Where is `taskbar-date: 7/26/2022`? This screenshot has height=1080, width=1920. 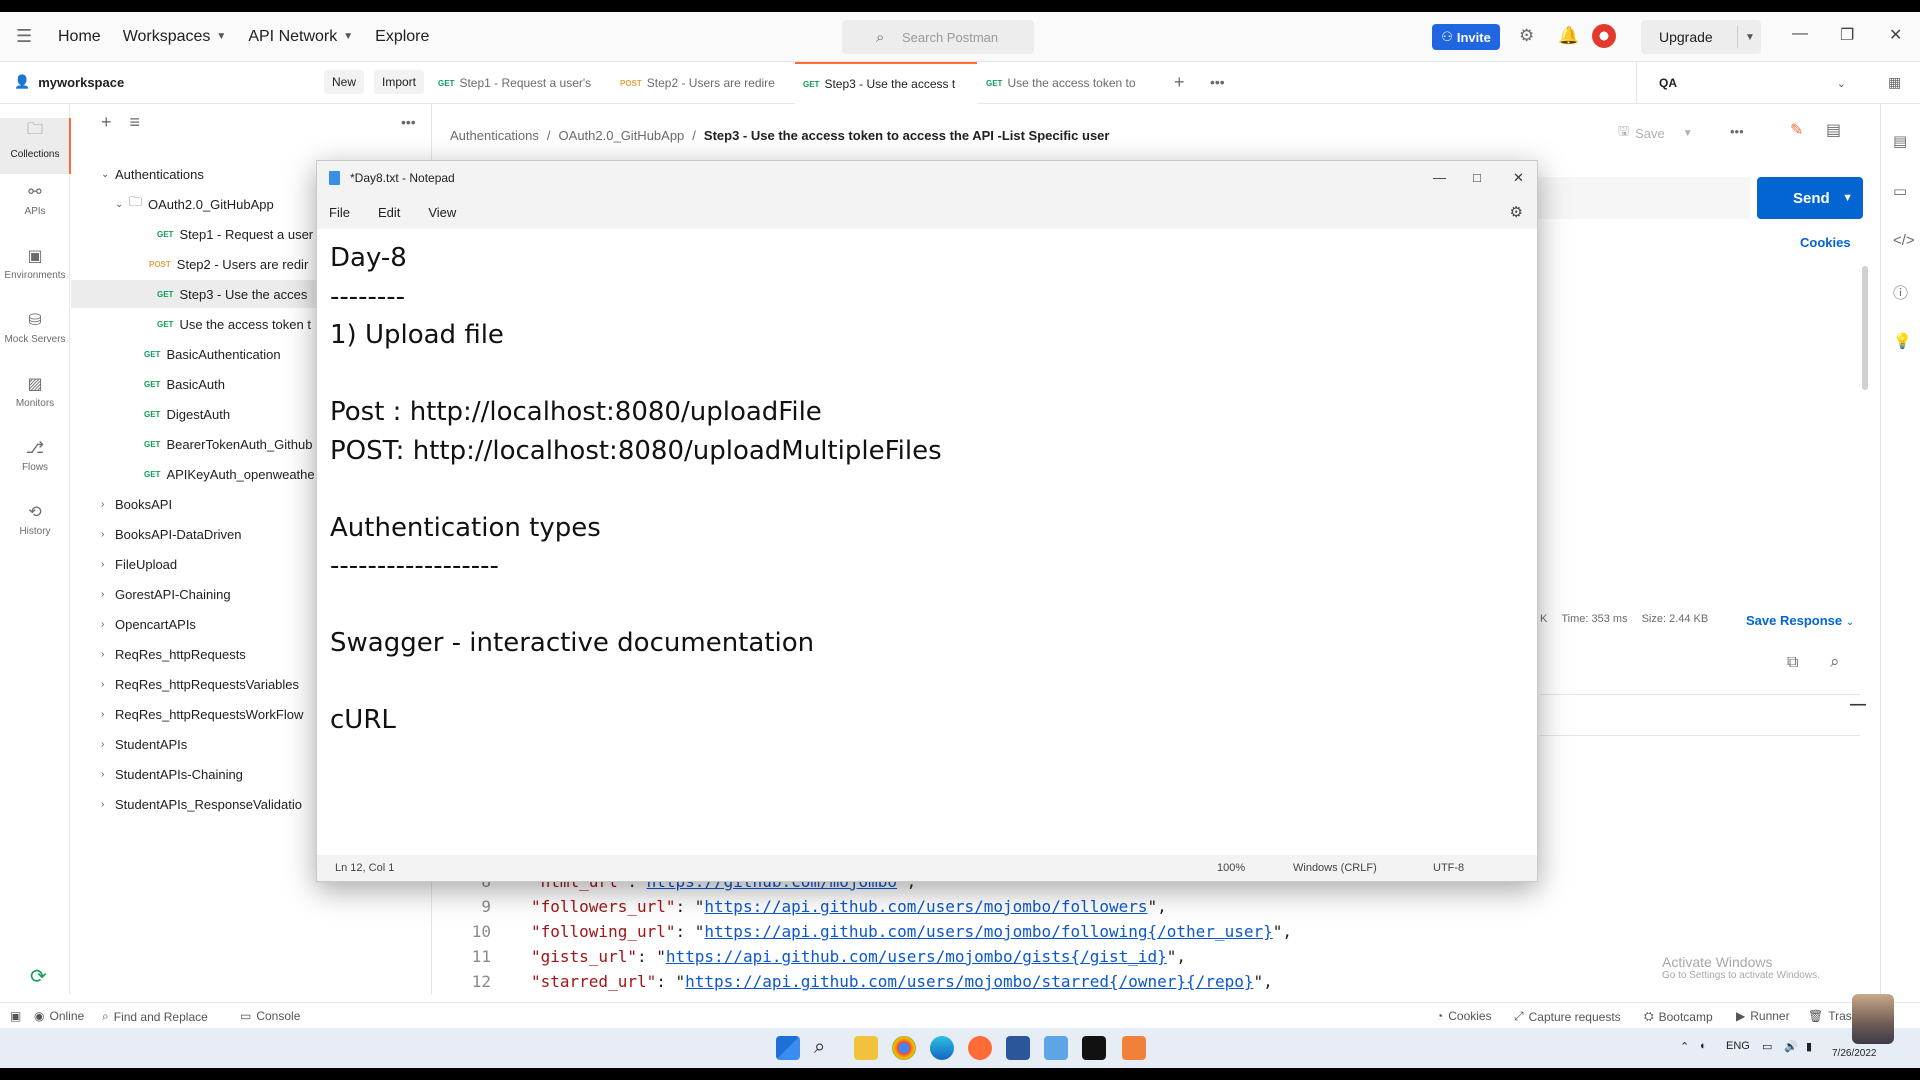 taskbar-date: 7/26/2022 is located at coordinates (1854, 1053).